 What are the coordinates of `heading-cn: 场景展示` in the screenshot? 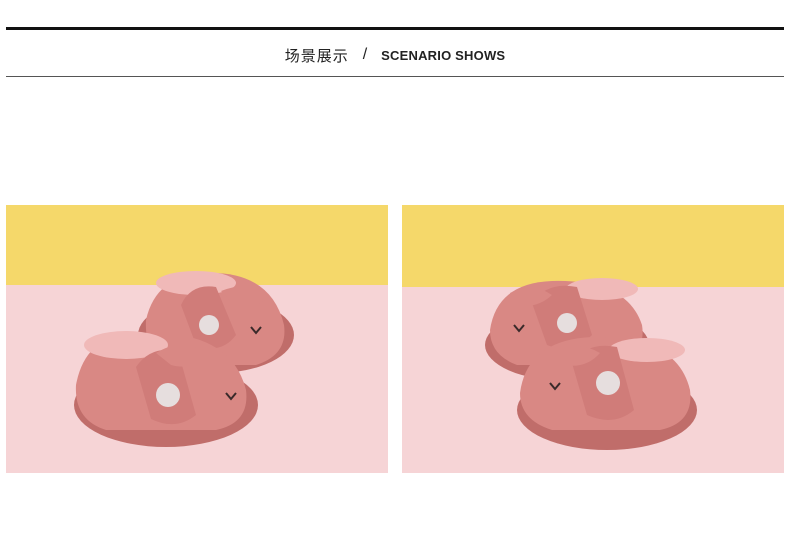 It's located at (316, 56).